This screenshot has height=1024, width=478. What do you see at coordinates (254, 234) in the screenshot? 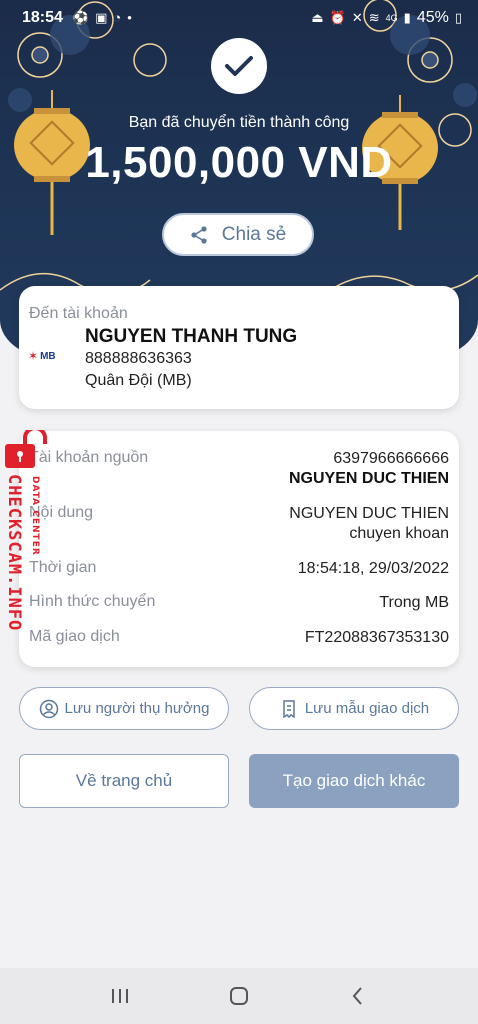
I see `share-label: Chia sẻ` at bounding box center [254, 234].